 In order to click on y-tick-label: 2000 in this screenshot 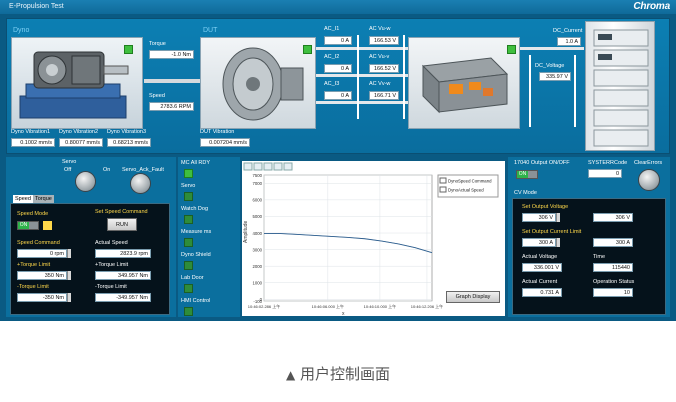, I will do `click(257, 266)`.